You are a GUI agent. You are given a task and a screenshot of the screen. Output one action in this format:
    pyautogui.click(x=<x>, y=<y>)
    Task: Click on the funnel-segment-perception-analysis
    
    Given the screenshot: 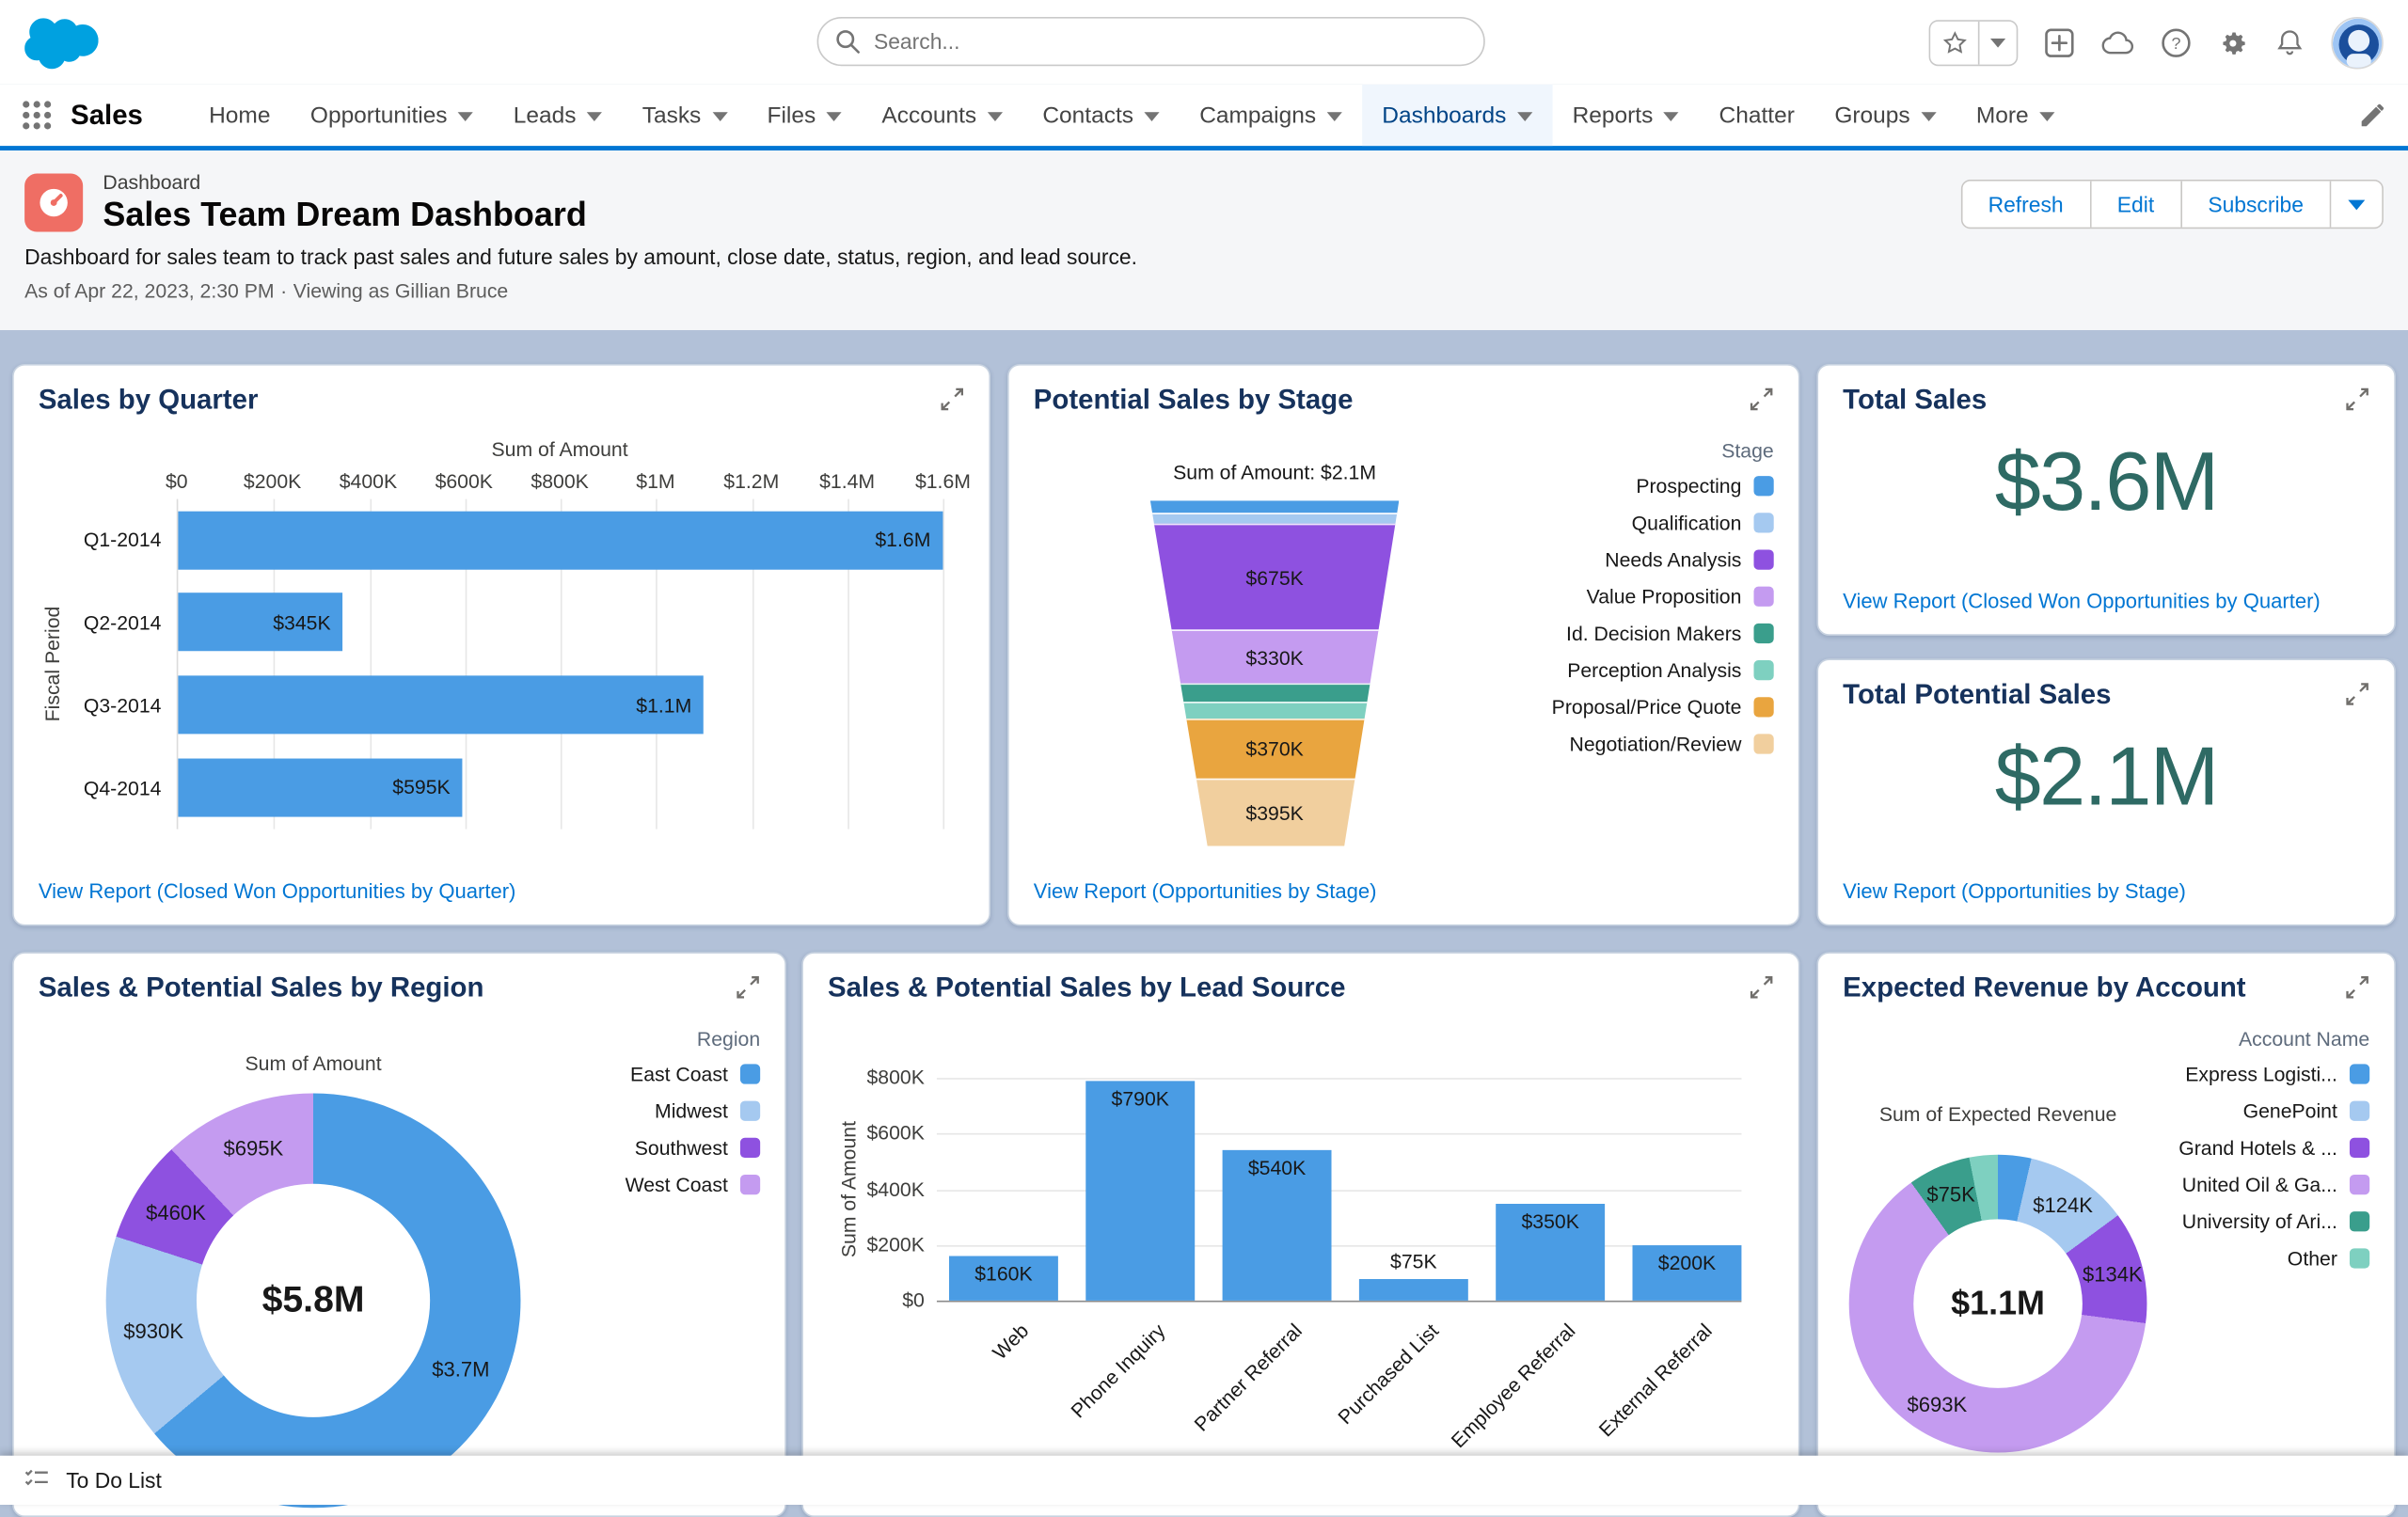 What is the action you would take?
    pyautogui.click(x=1274, y=710)
    